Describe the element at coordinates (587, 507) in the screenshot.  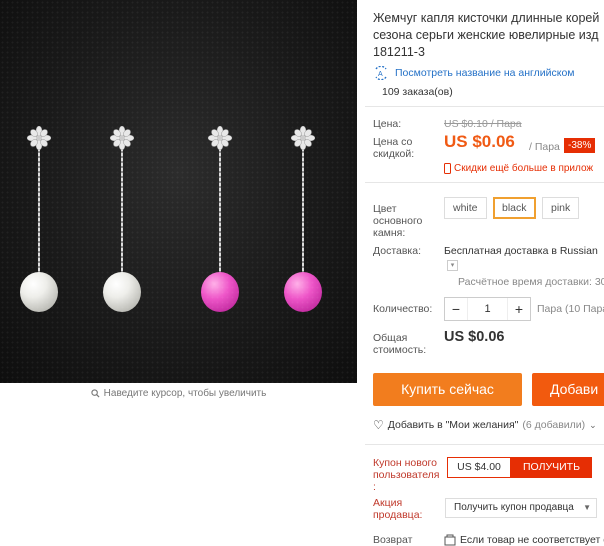
I see `caret-down-icon: ▼` at that location.